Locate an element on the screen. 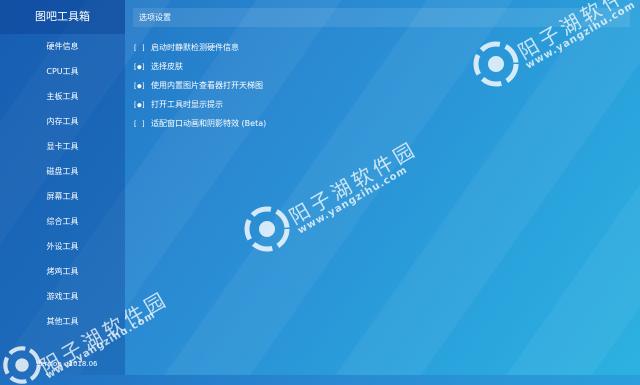 This screenshot has height=385, width=640. sidebar-item-peripheral-tools: 外设工具 is located at coordinates (62, 246).